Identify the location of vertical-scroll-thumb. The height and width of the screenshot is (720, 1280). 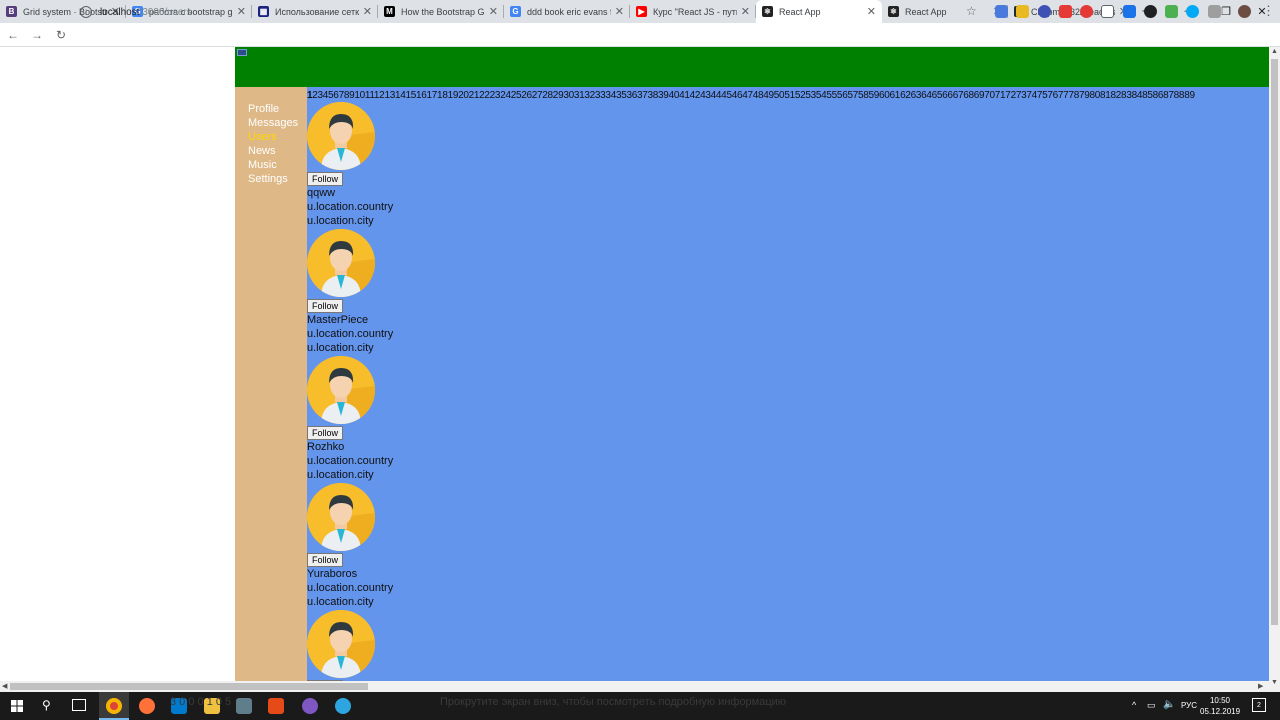
(1274, 342).